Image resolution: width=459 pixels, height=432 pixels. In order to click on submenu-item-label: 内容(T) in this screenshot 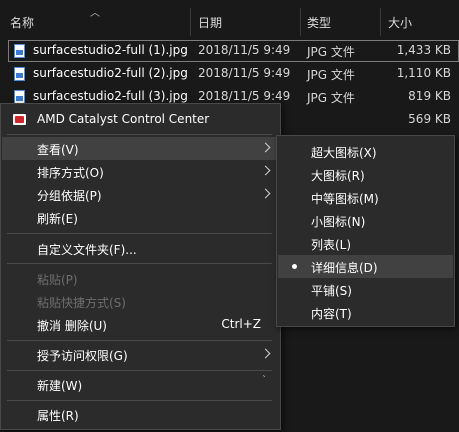, I will do `click(331, 314)`.